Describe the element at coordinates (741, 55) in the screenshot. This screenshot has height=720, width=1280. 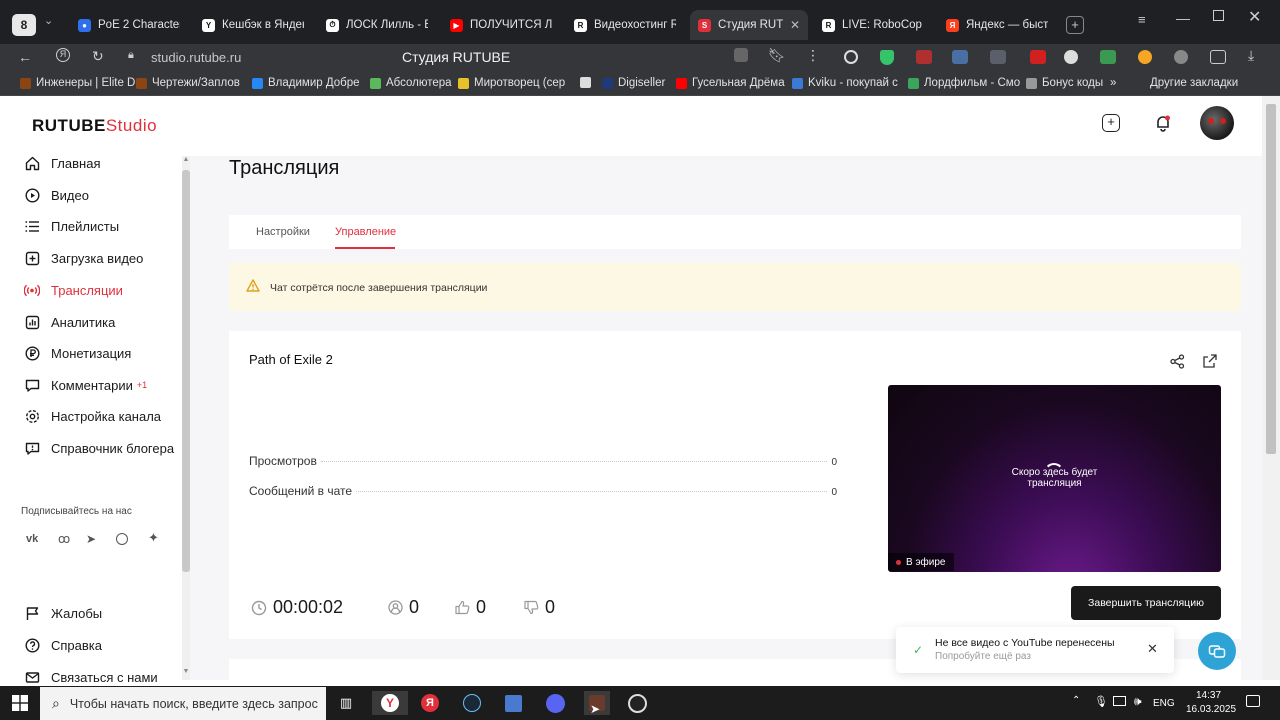
I see `extensions-badge-icon` at that location.